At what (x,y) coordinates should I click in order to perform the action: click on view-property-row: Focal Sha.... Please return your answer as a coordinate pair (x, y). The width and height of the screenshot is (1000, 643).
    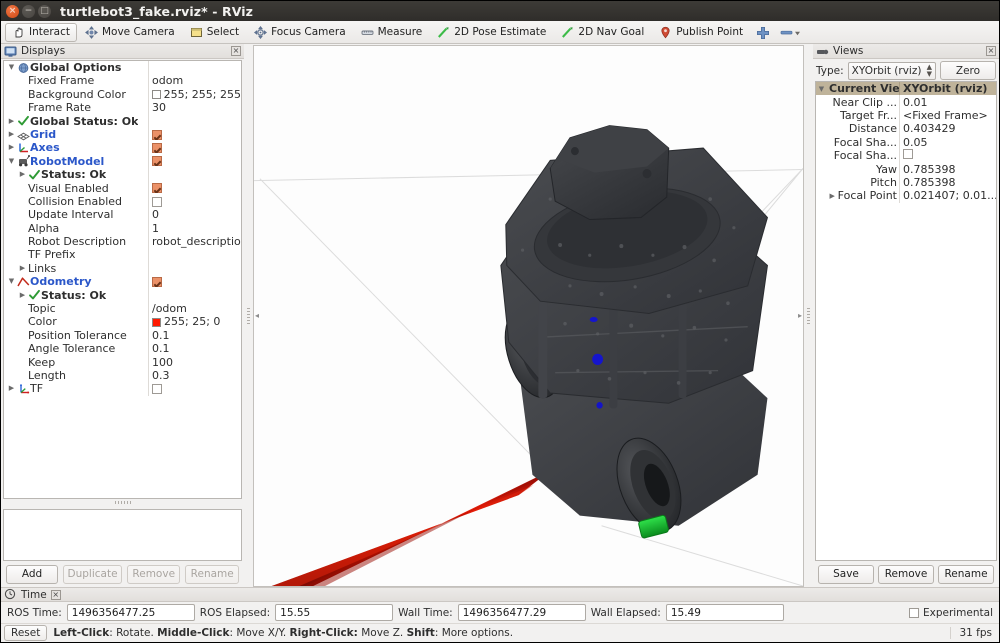
    Looking at the image, I should click on (906, 155).